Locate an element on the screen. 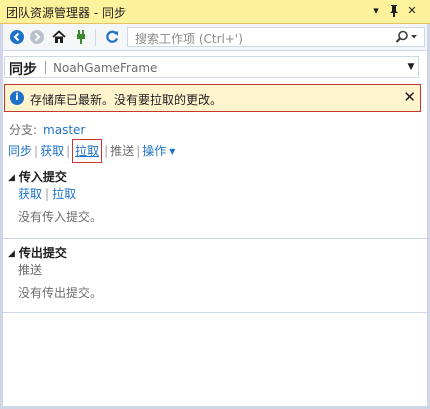  outgoing-commits-title: 传出提交 is located at coordinates (42, 253).